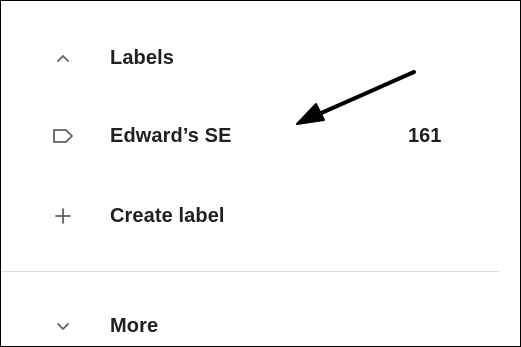 The height and width of the screenshot is (347, 521). What do you see at coordinates (356, 97) in the screenshot?
I see `annotation-arrow-icon` at bounding box center [356, 97].